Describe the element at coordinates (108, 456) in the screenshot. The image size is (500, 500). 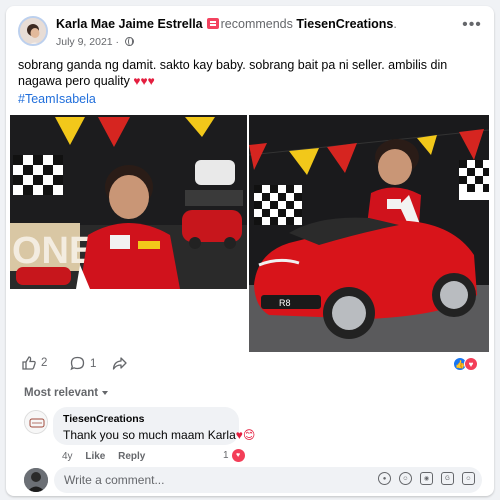
I see `comment-meta: 4y Like Reply` at that location.